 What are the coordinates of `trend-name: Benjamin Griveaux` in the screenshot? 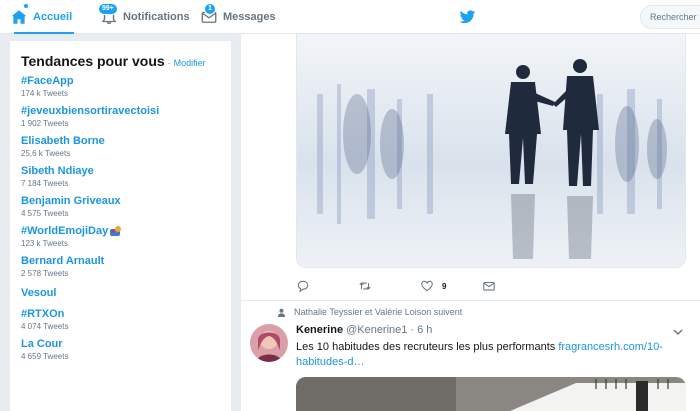 It's located at (71, 201).